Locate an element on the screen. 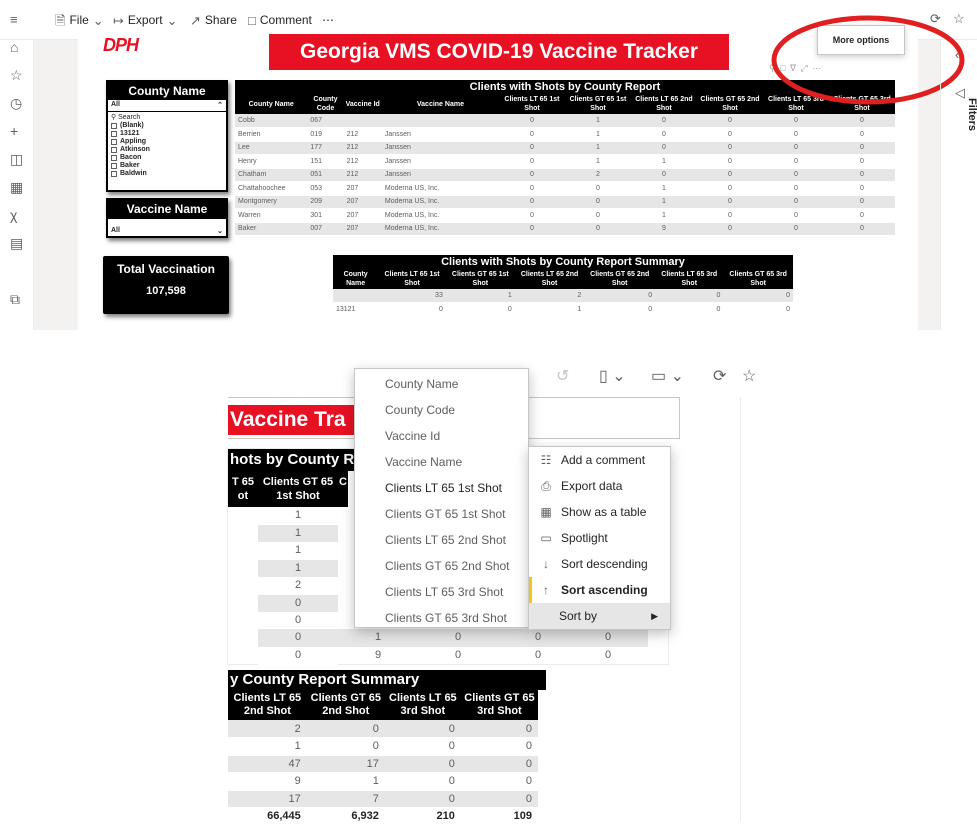  file-menu: 🗎 File ⌄ is located at coordinates (79, 20).